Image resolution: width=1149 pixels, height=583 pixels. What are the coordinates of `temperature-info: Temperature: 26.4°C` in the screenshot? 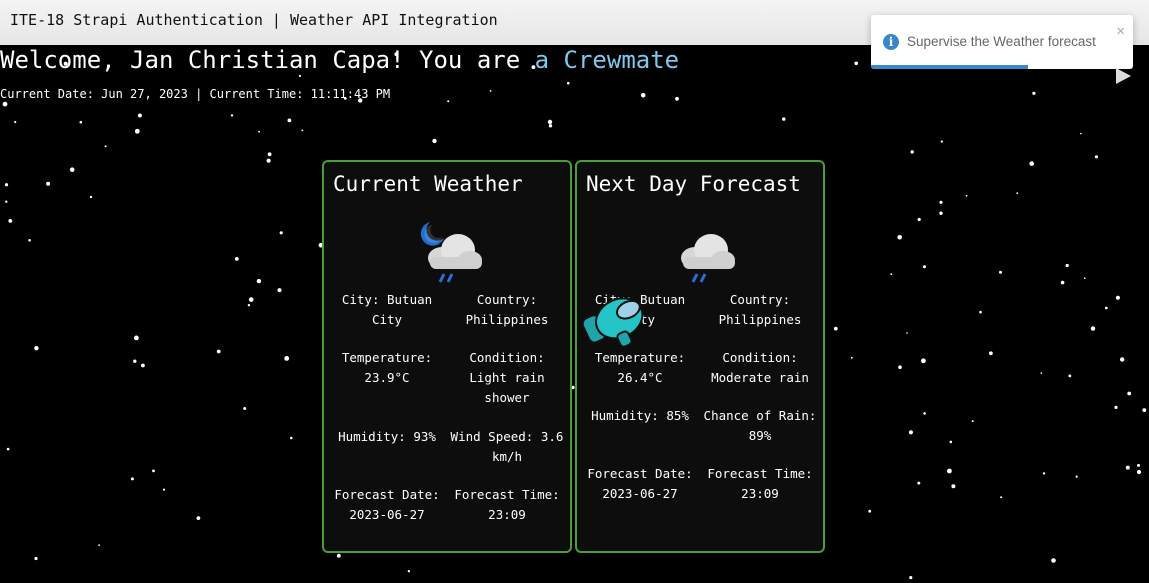 It's located at (640, 367).